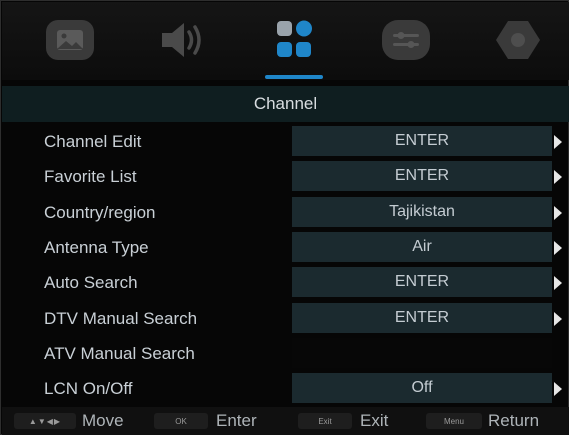  I want to click on help-move-label: Move, so click(103, 420).